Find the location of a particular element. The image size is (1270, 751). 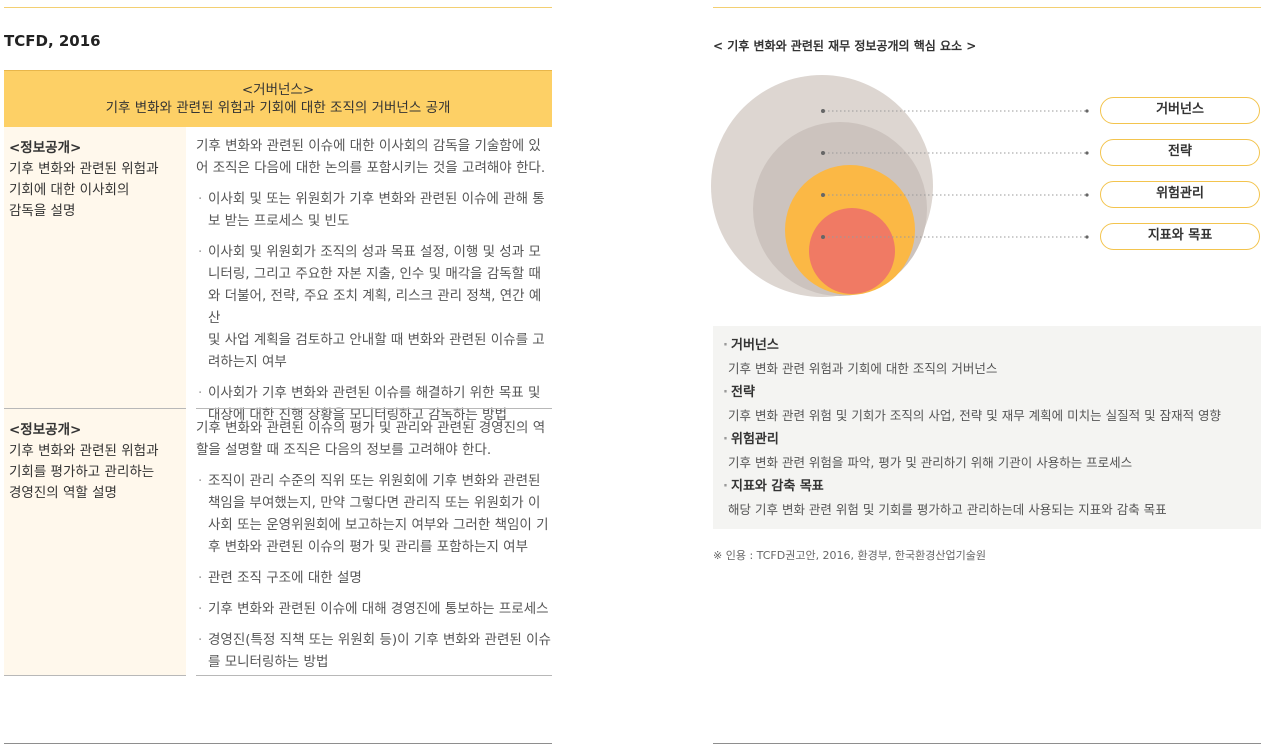

list-item: 기후 변화와 관련된 이슈에 대해 경영진에 통보하는 프로세스 is located at coordinates (374, 609).